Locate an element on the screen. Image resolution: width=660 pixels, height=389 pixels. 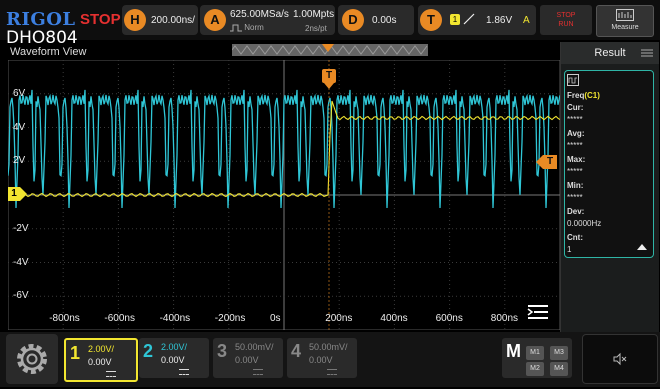
result-title: Result is located at coordinates (610, 53).